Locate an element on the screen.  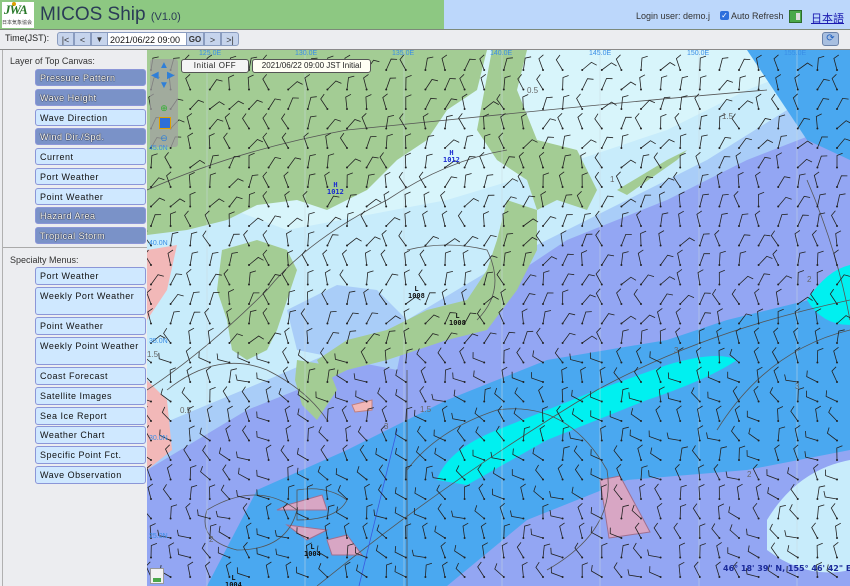
layer-wave-height: Wave Height is located at coordinates (90, 97).